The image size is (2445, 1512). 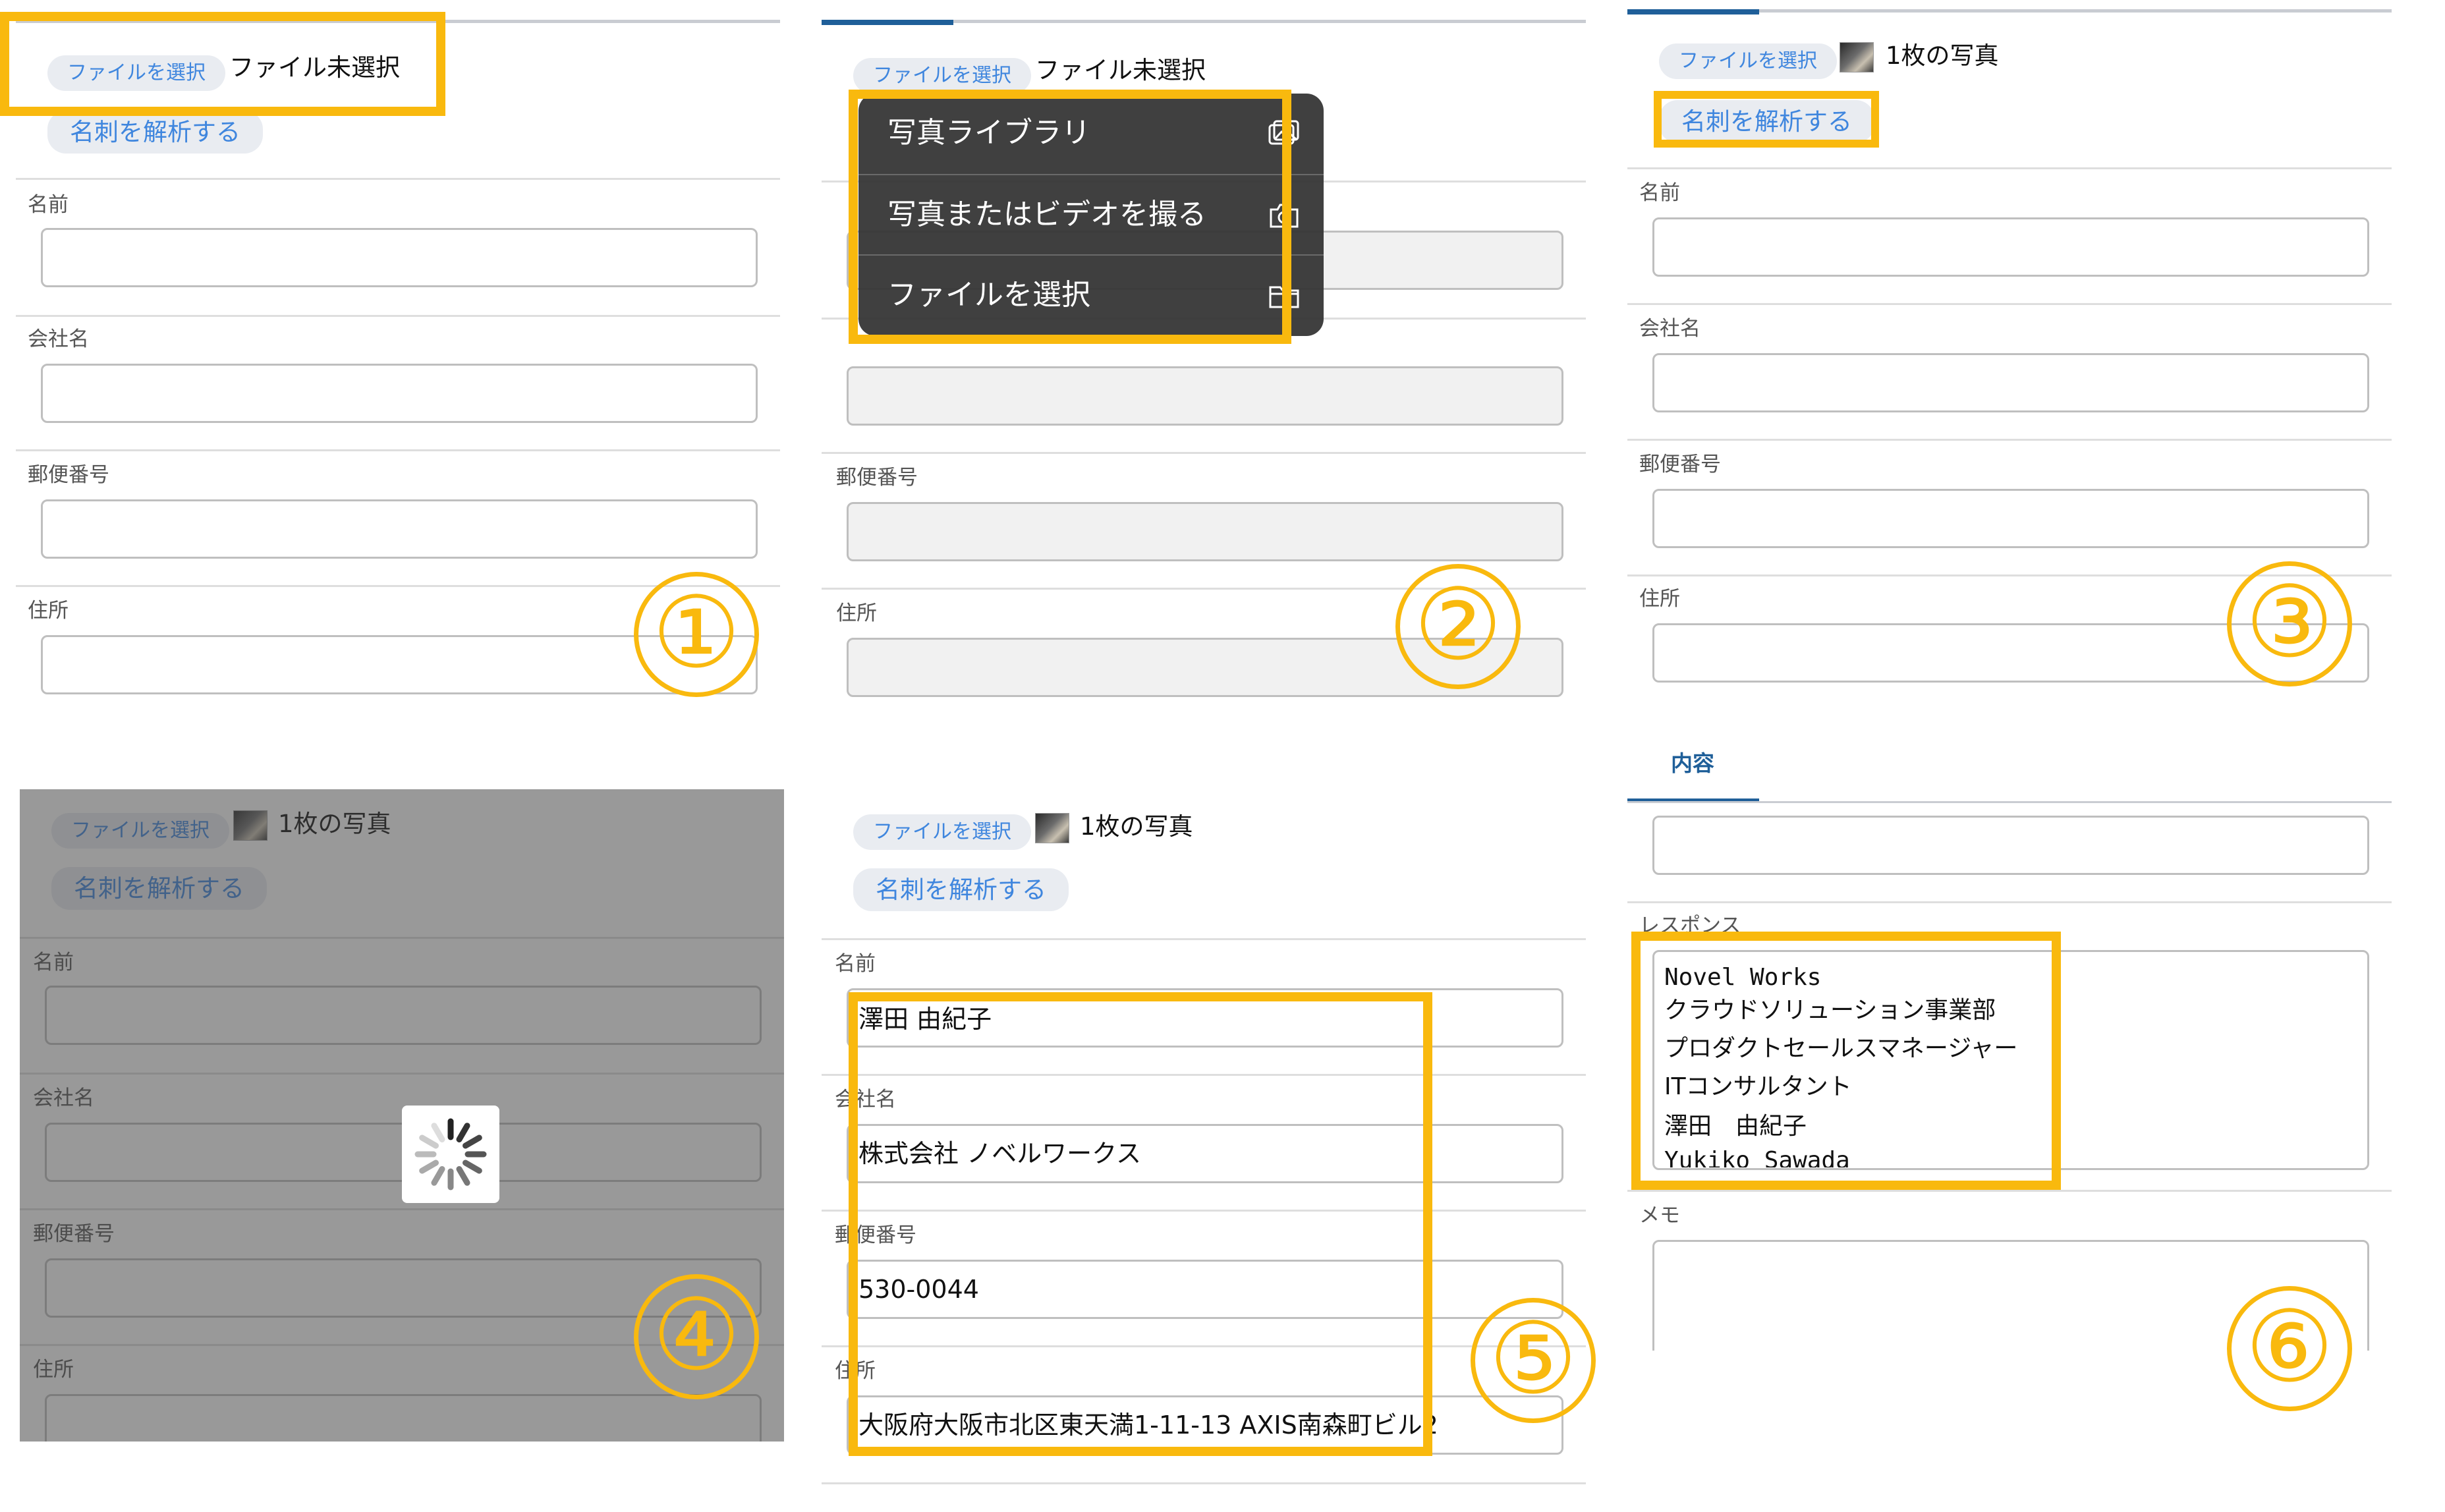 I want to click on step-number-3: ③, so click(x=2289, y=623).